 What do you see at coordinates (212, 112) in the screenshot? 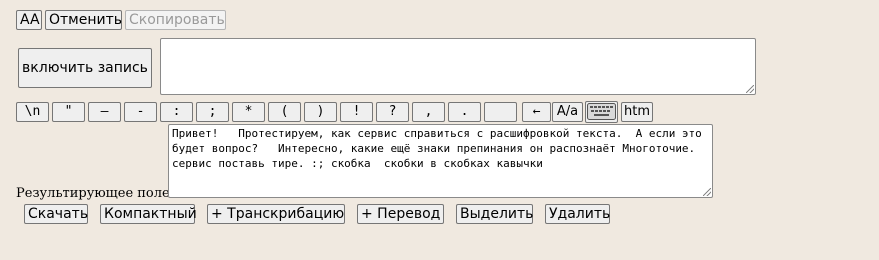
I see `key-semicolon: ;` at bounding box center [212, 112].